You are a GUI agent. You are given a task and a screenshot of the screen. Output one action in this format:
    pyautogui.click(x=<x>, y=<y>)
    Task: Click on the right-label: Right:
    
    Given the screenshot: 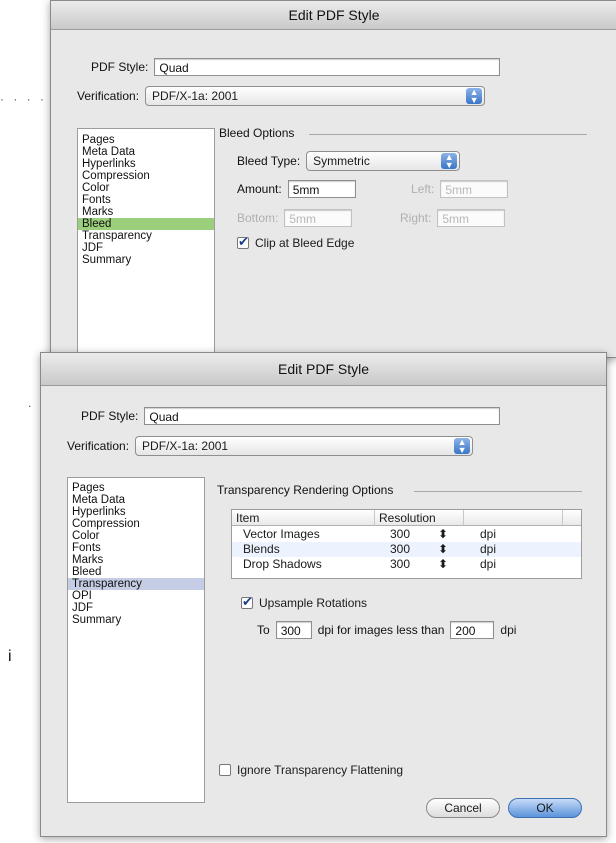 What is the action you would take?
    pyautogui.click(x=416, y=218)
    